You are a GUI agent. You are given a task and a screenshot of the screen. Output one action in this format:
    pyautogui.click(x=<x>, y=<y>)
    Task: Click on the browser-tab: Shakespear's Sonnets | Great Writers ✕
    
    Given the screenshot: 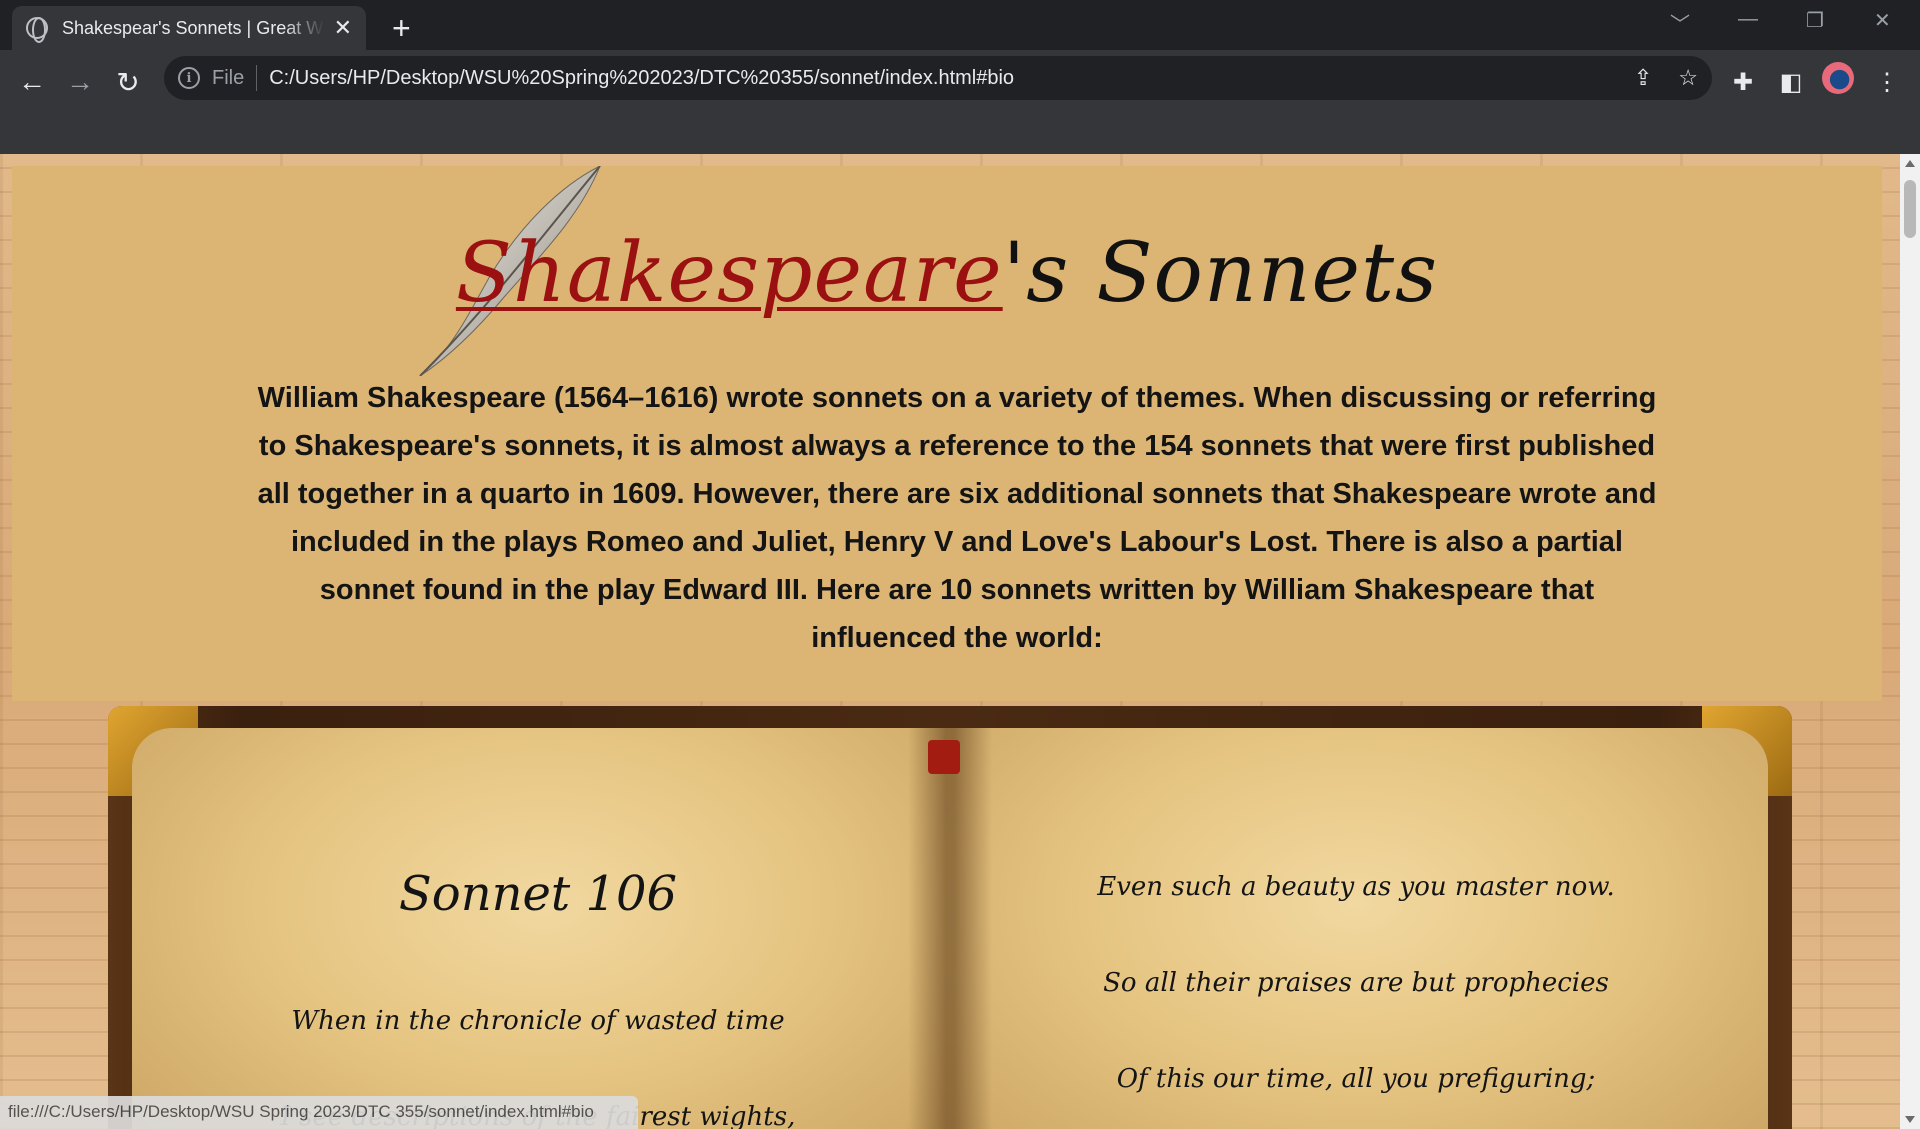 What is the action you would take?
    pyautogui.click(x=189, y=28)
    